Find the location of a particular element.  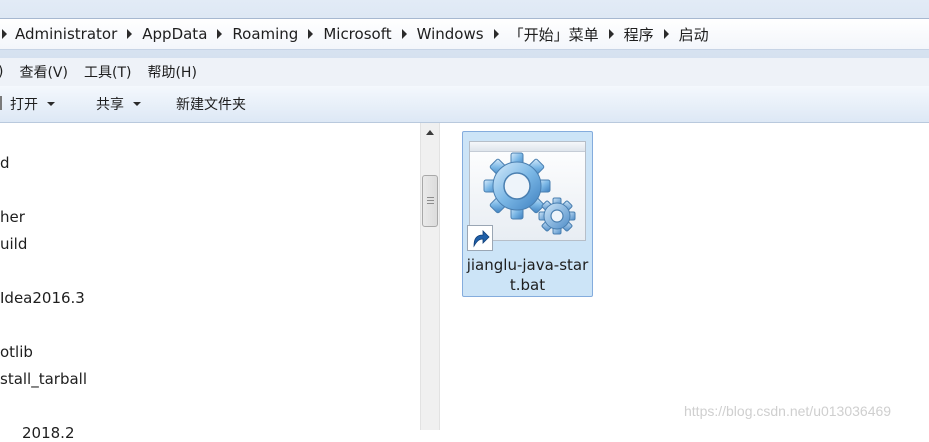

menu-item-help: 帮助(H) is located at coordinates (171, 72).